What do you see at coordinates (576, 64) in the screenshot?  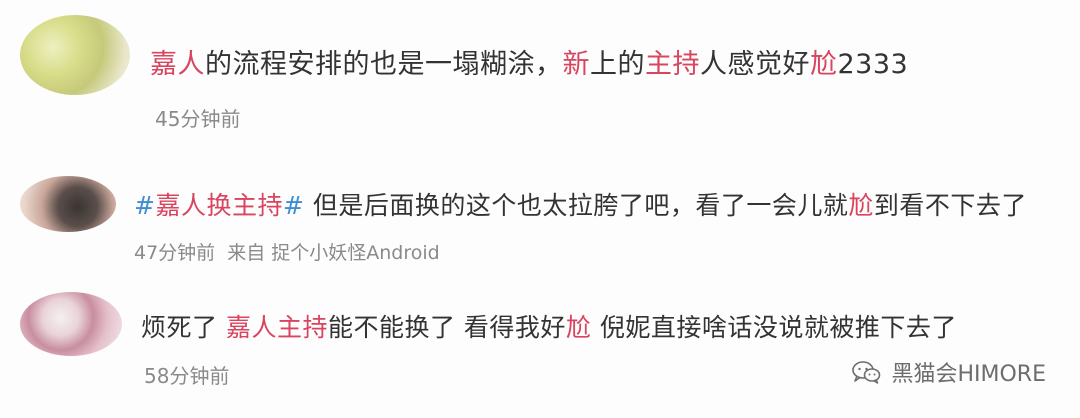 I see `comment-segment: 新` at bounding box center [576, 64].